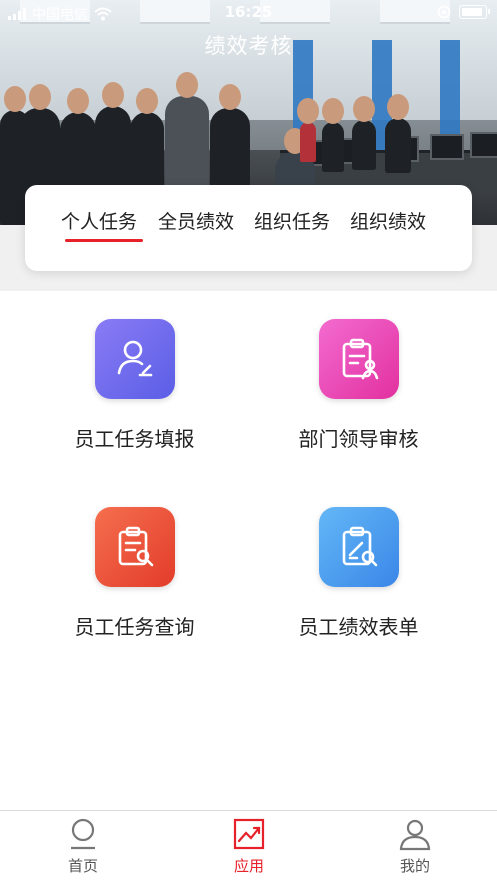 The image size is (497, 884). I want to click on nav-home: 首页, so click(83, 849).